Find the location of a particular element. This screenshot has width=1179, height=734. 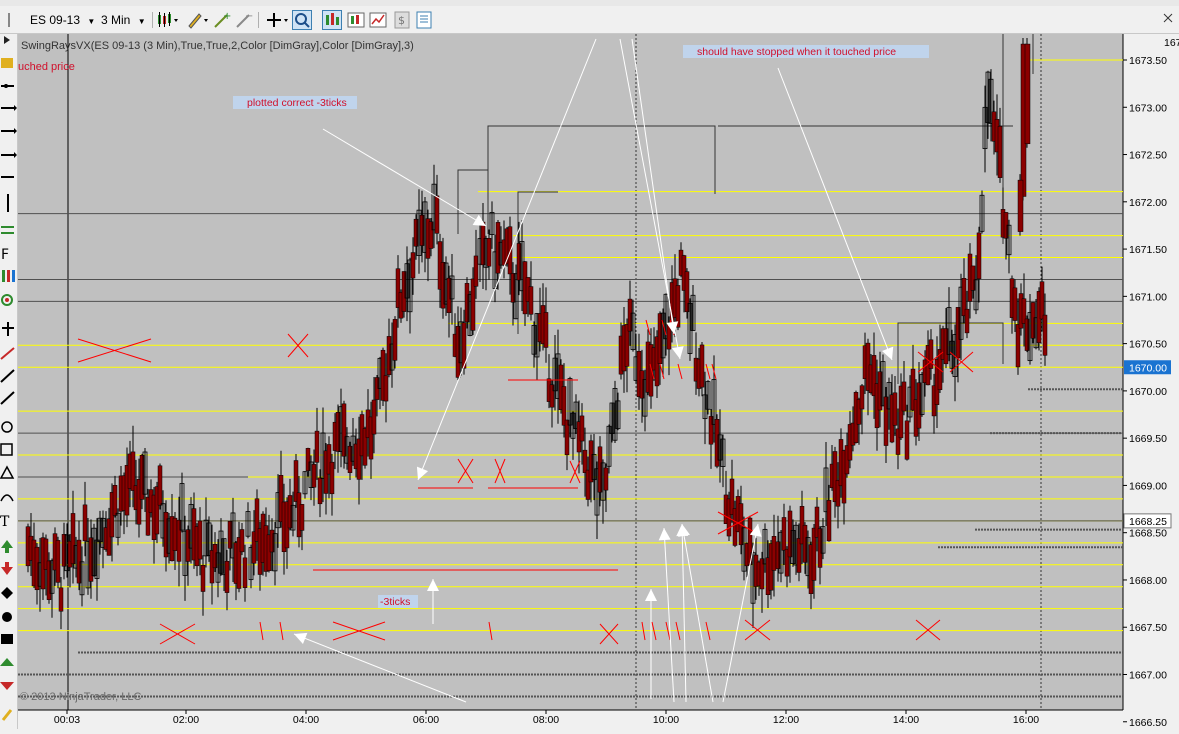

drawing-tools-panel: F T is located at coordinates (9, 381).